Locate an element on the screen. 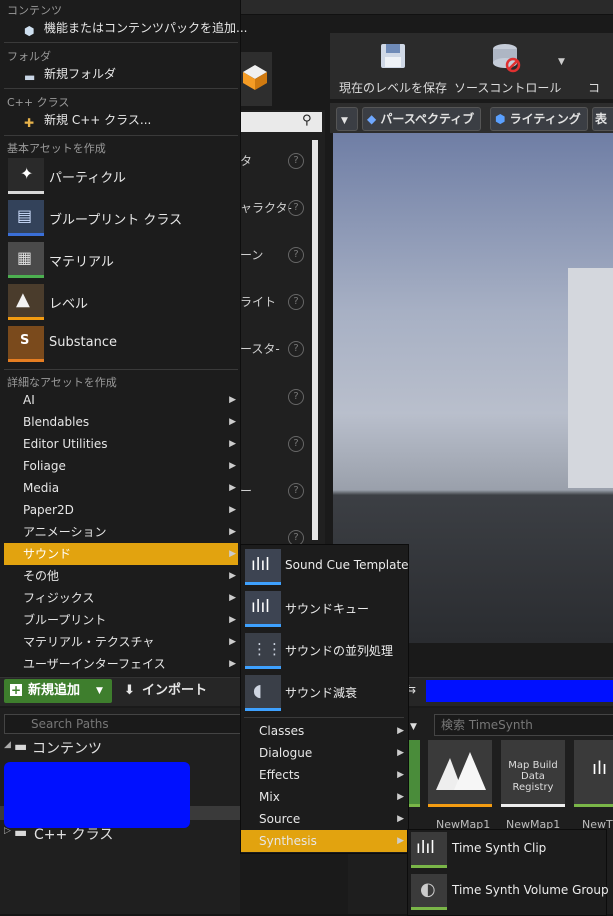  lighting-button: ⬢ ライティング is located at coordinates (539, 119).